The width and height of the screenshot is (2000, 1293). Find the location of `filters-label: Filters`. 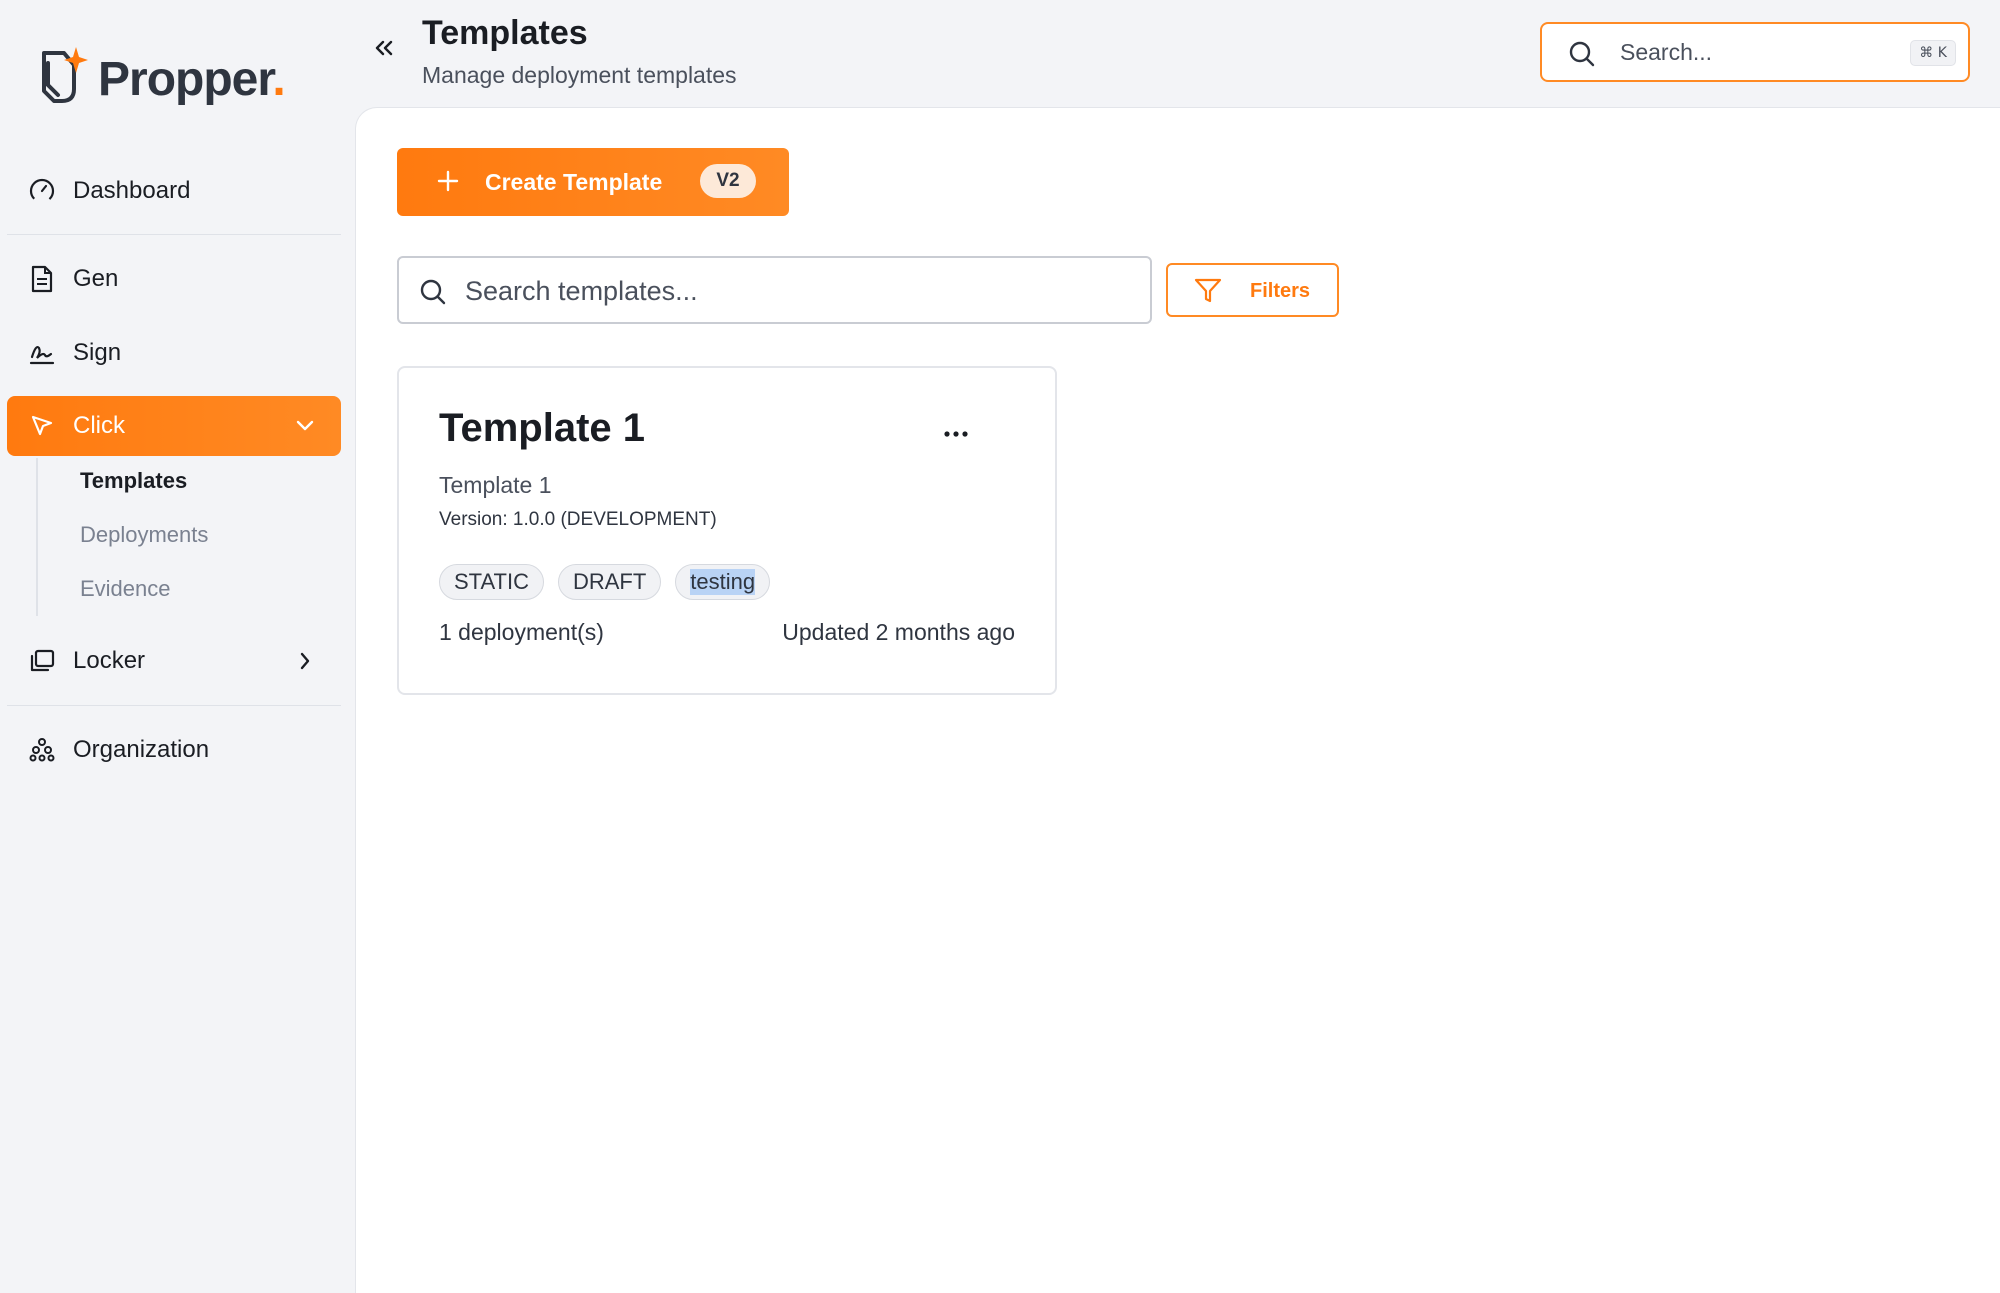

filters-label: Filters is located at coordinates (1280, 291).